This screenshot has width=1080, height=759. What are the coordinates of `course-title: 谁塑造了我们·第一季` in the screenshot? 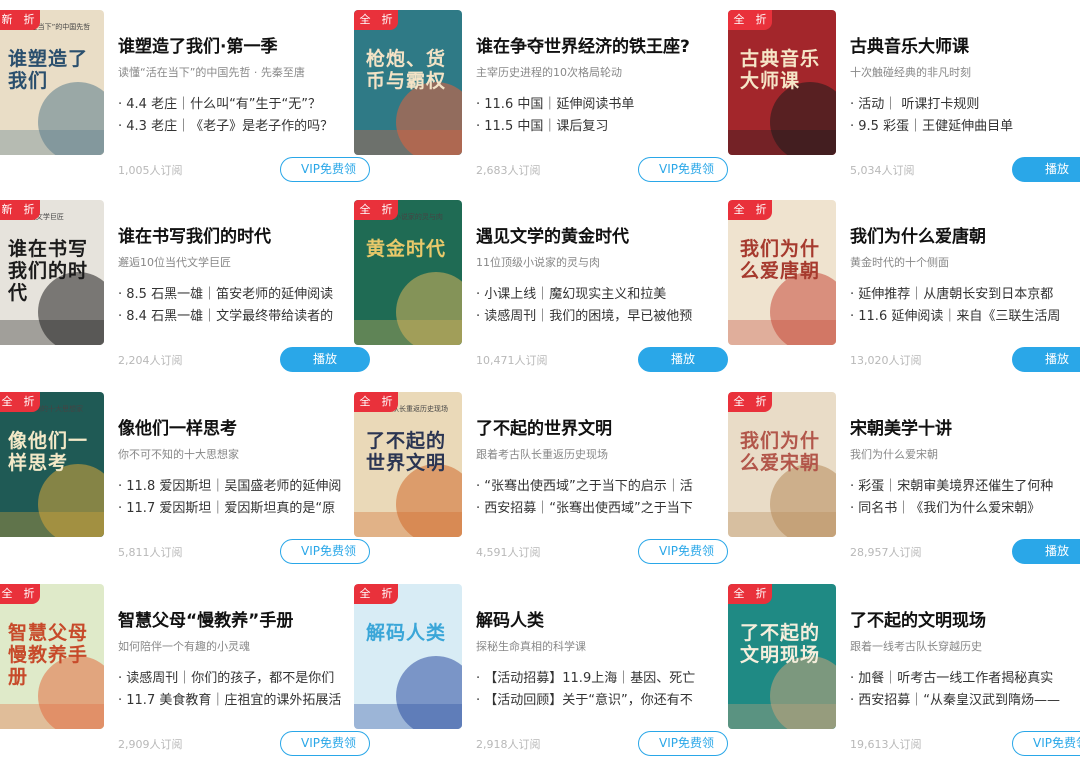 It's located at (197, 44).